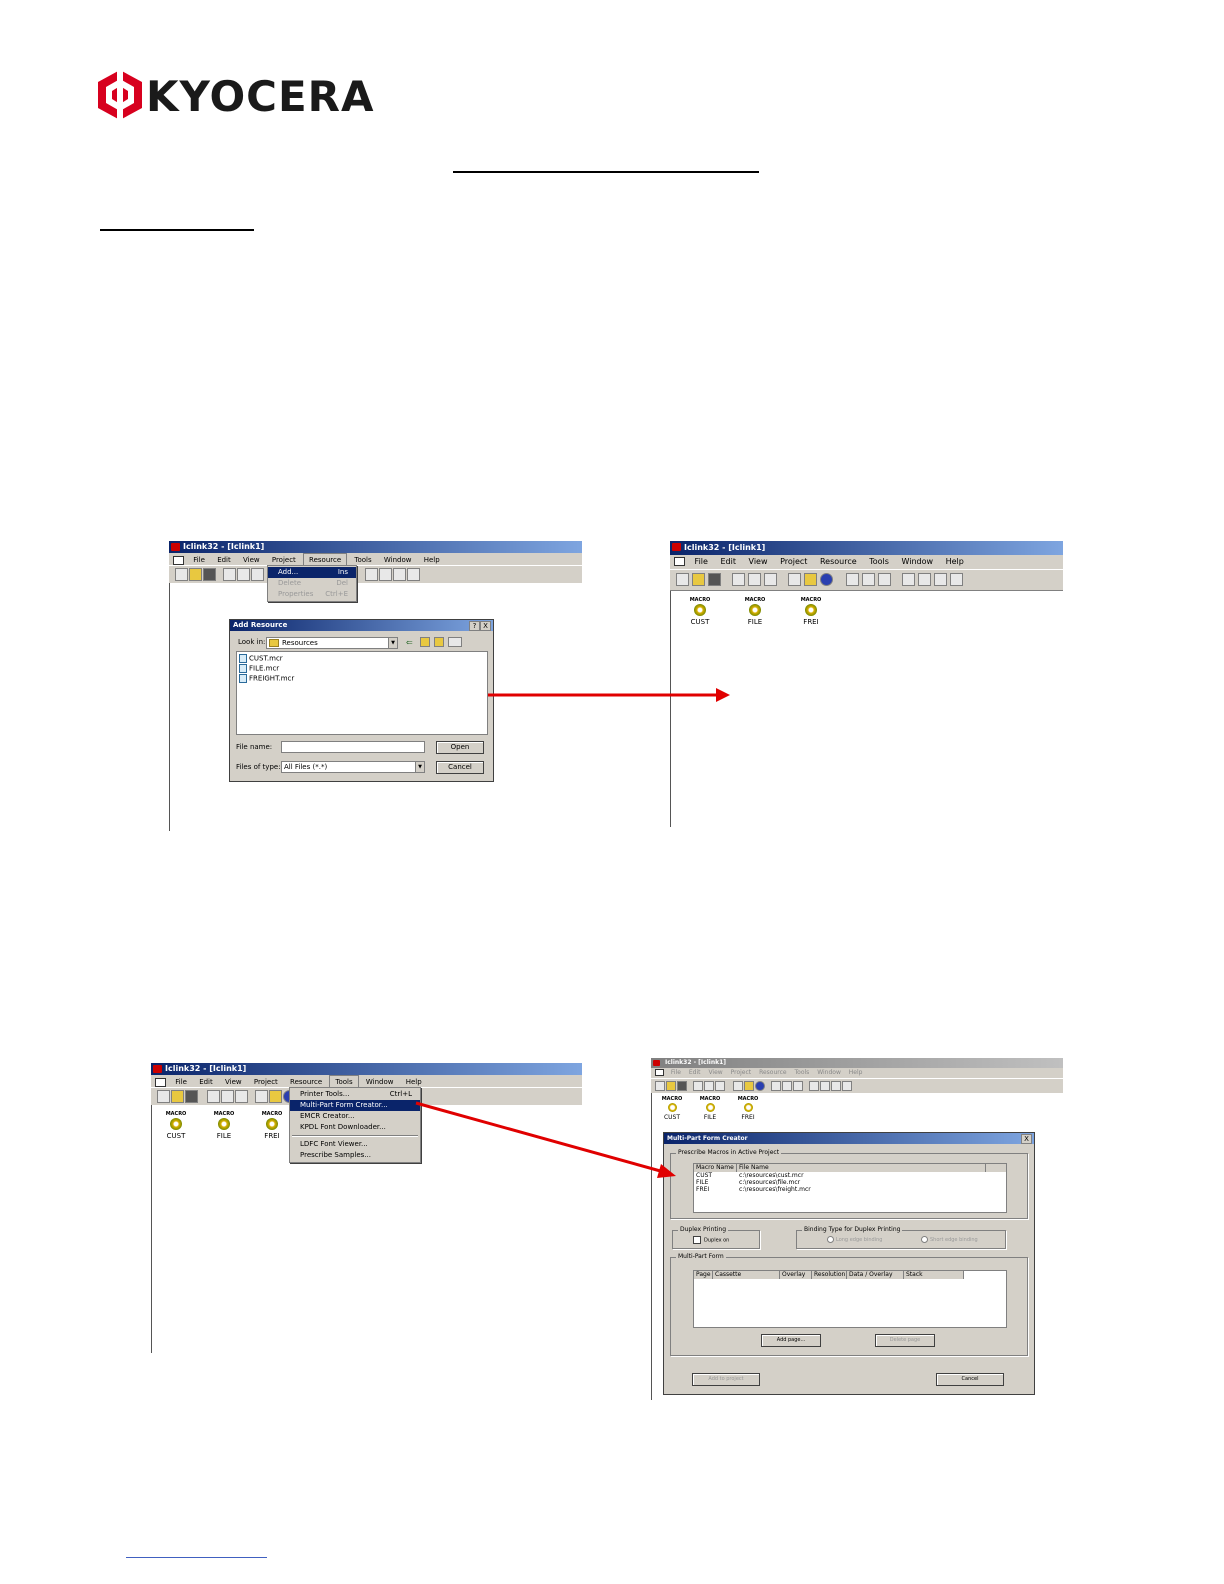 The image size is (1224, 1584). I want to click on col-resolution: Resolution, so click(829, 1275).